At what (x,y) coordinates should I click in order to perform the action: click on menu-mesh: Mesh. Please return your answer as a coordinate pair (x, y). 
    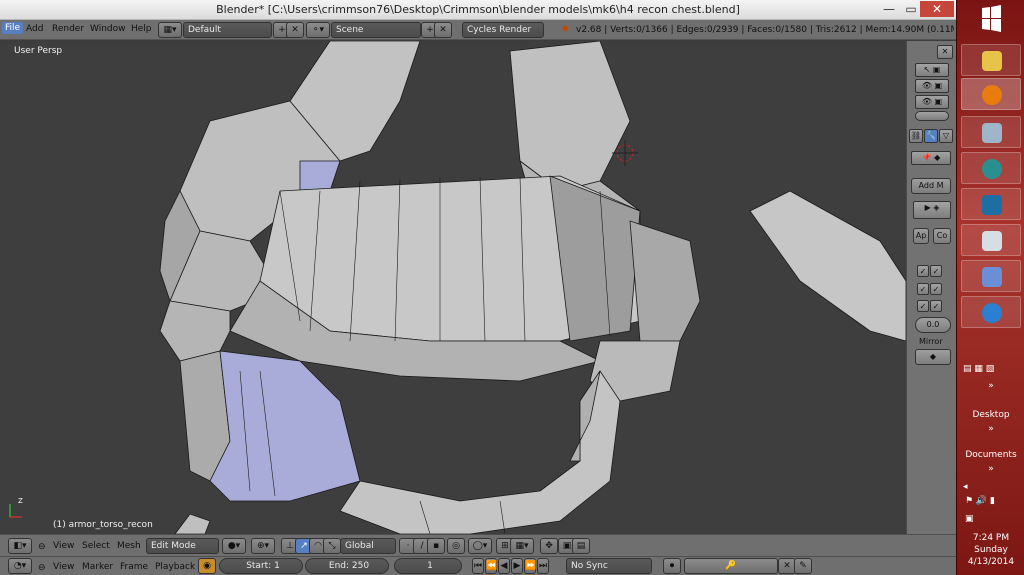
    Looking at the image, I should click on (129, 546).